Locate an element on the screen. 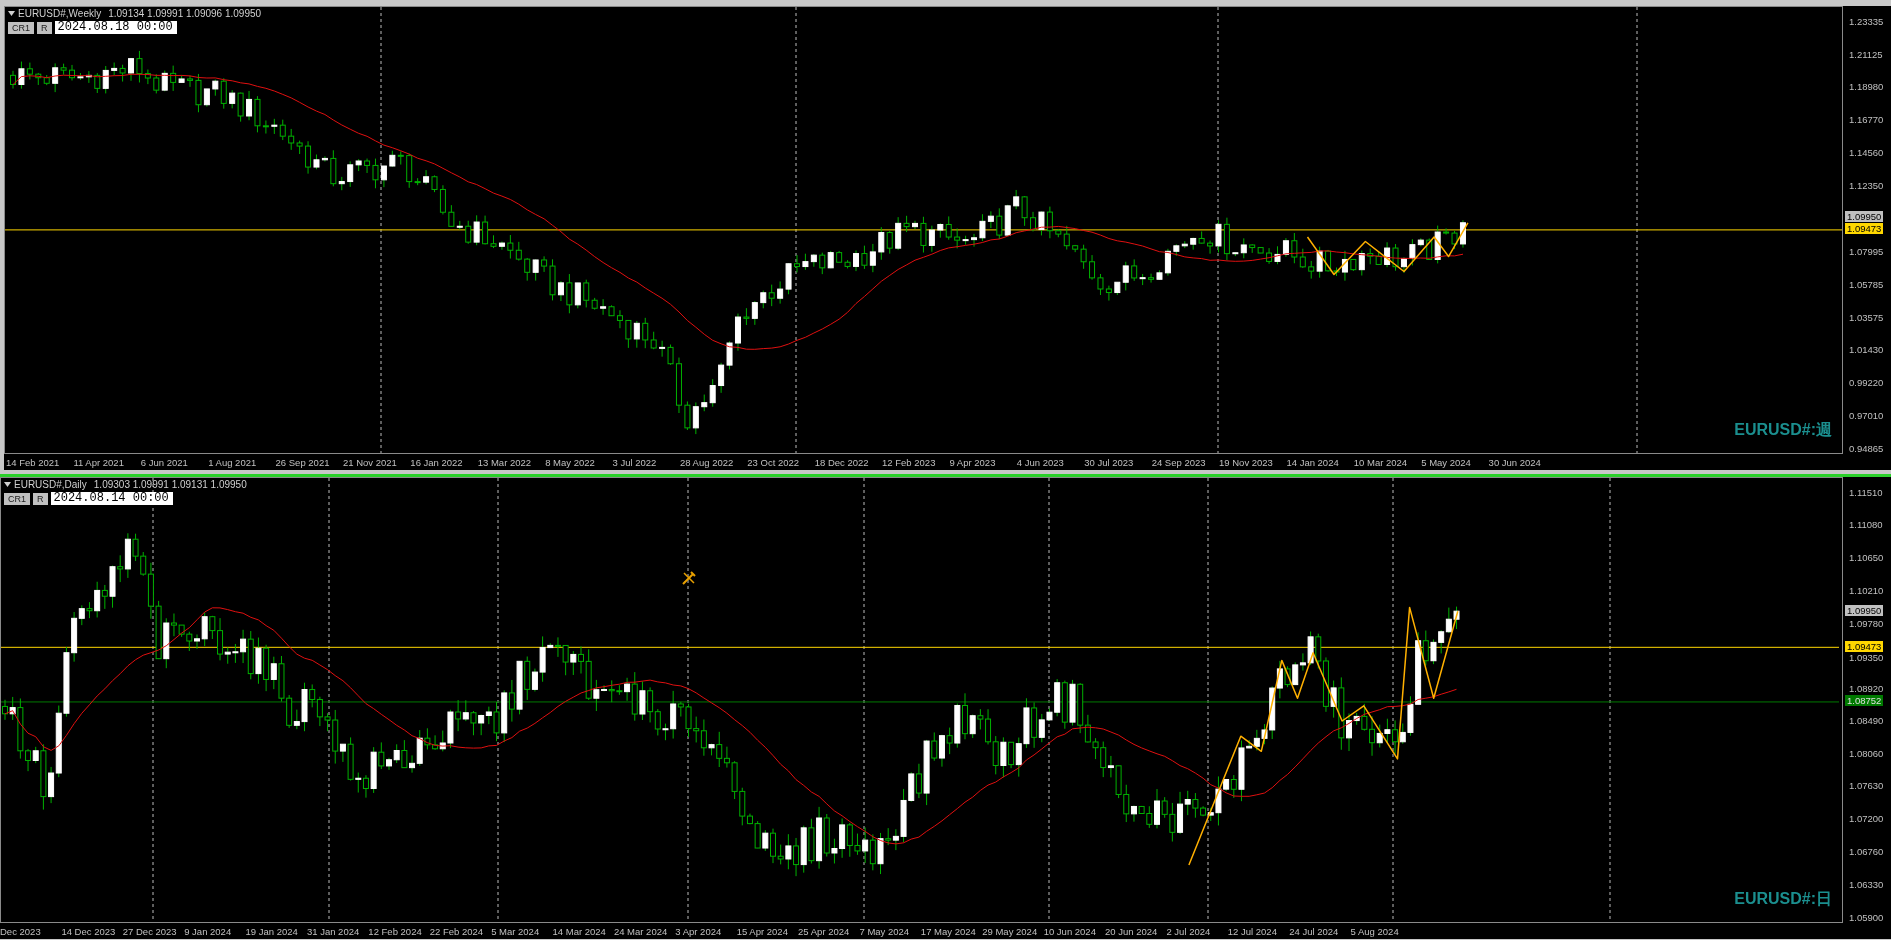 Image resolution: width=1891 pixels, height=940 pixels. price-label: 0.94865 is located at coordinates (1866, 448).